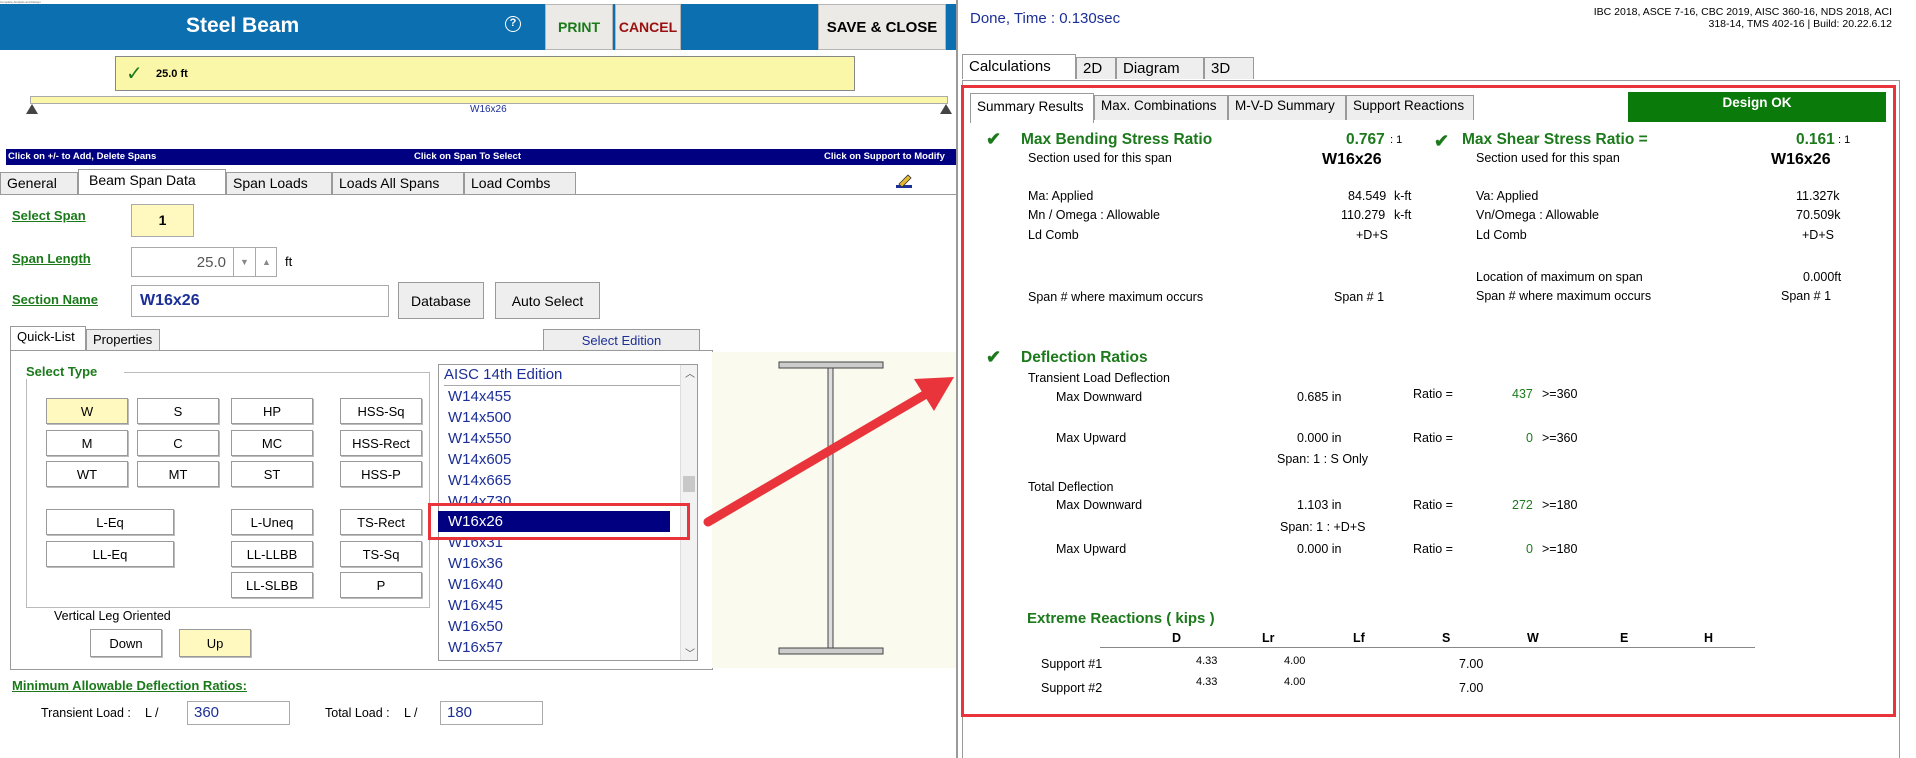  Describe the element at coordinates (690, 372) in the screenshot. I see `scroll-up-icon: ︿` at that location.